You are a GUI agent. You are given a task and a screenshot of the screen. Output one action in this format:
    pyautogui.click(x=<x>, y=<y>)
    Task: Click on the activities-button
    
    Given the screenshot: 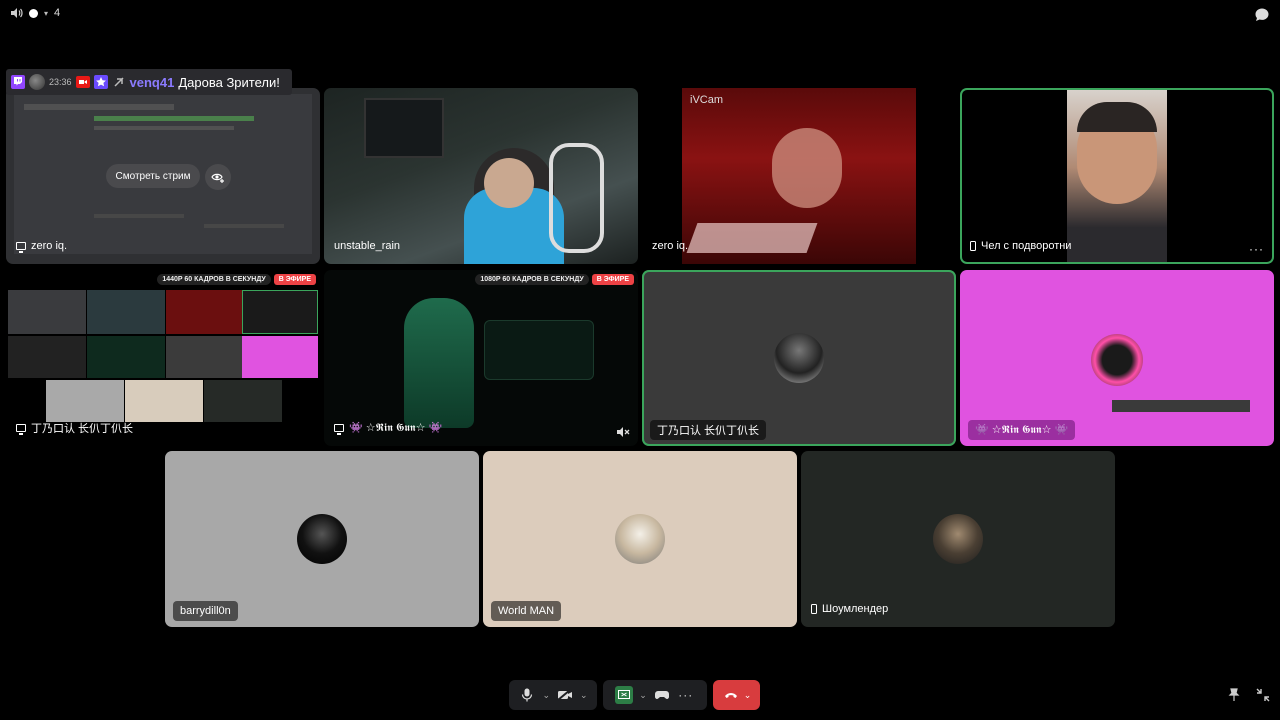 What is the action you would take?
    pyautogui.click(x=662, y=695)
    